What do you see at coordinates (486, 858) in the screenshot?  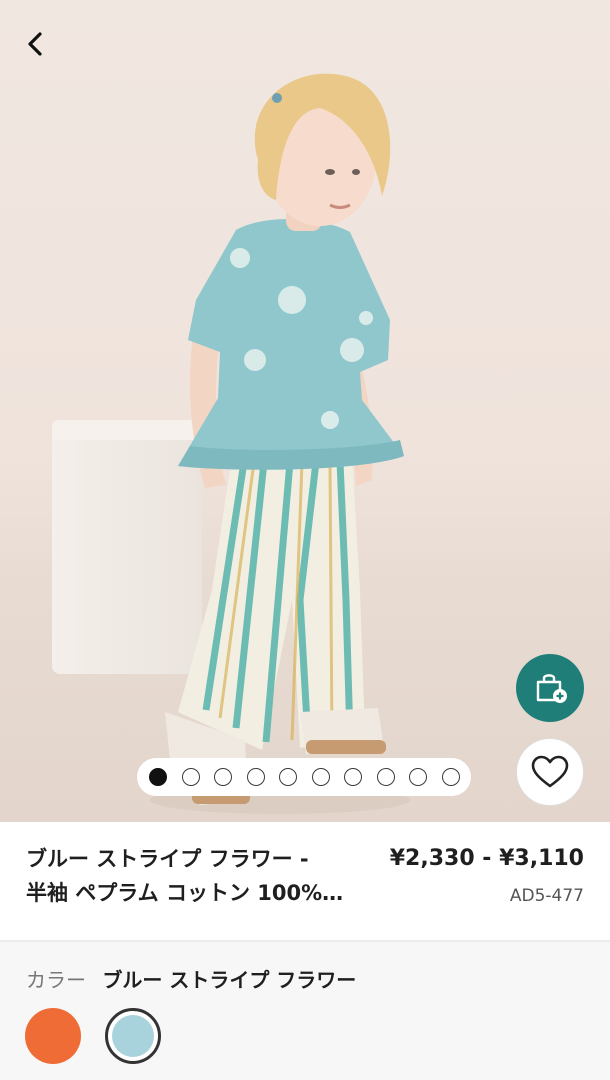 I see `product-price: ¥2,330 - ¥3,110` at bounding box center [486, 858].